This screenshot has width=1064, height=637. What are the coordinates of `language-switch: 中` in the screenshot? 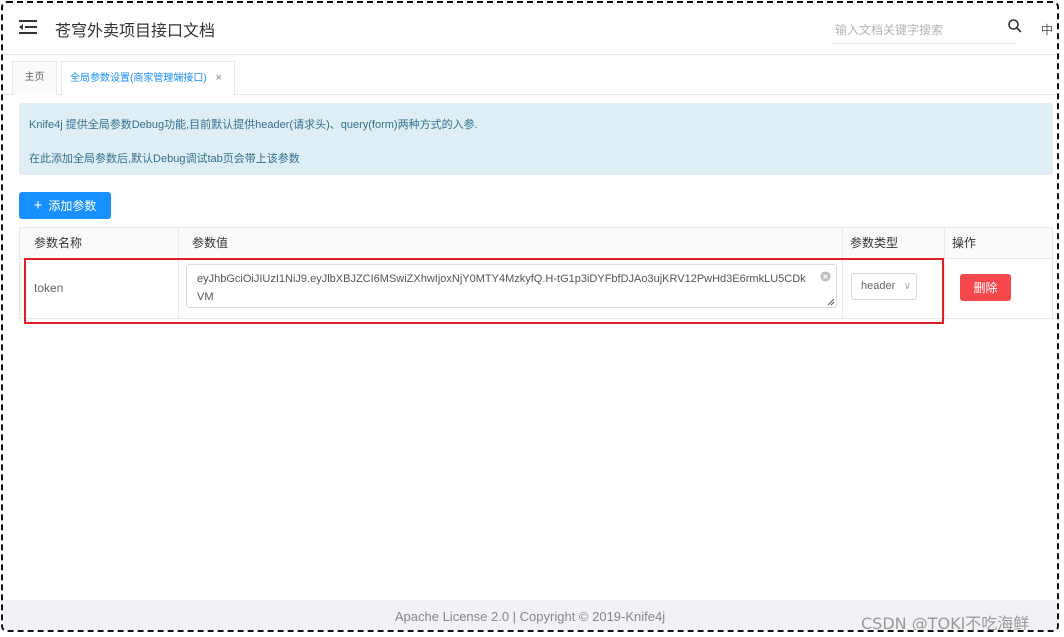 It's located at (1047, 29).